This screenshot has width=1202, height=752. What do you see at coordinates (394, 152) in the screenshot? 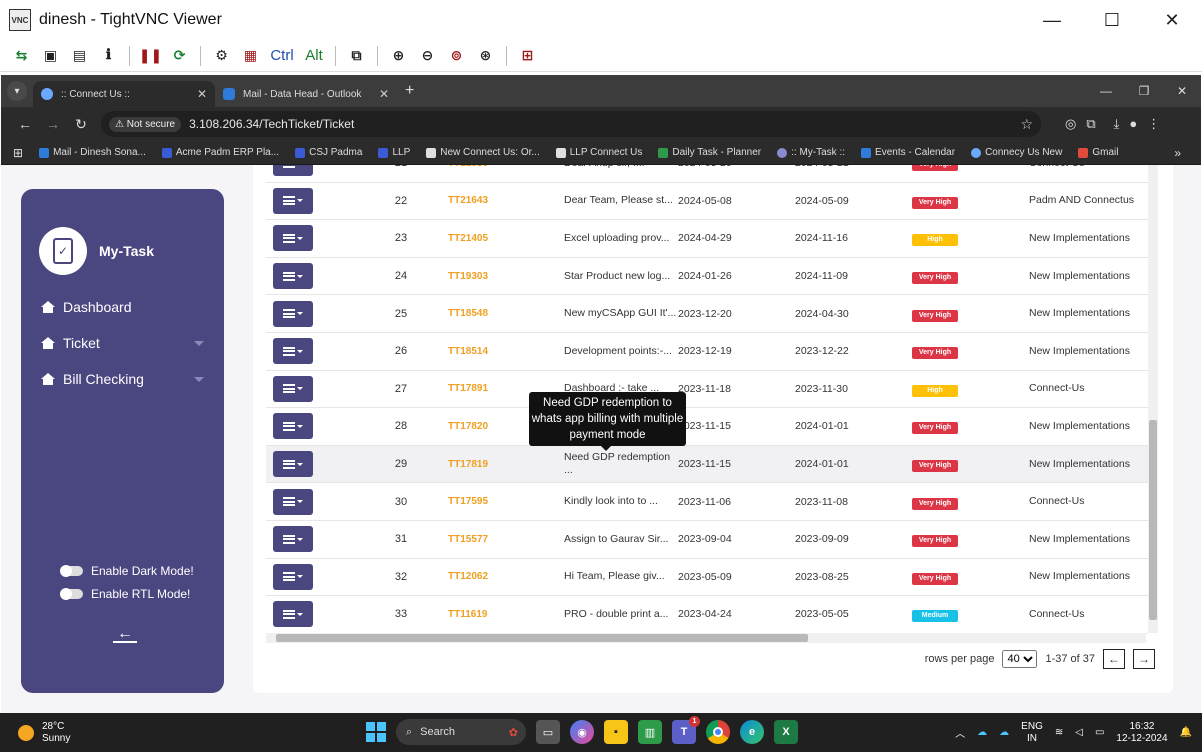
I see `bookmark-item: LLP` at bounding box center [394, 152].